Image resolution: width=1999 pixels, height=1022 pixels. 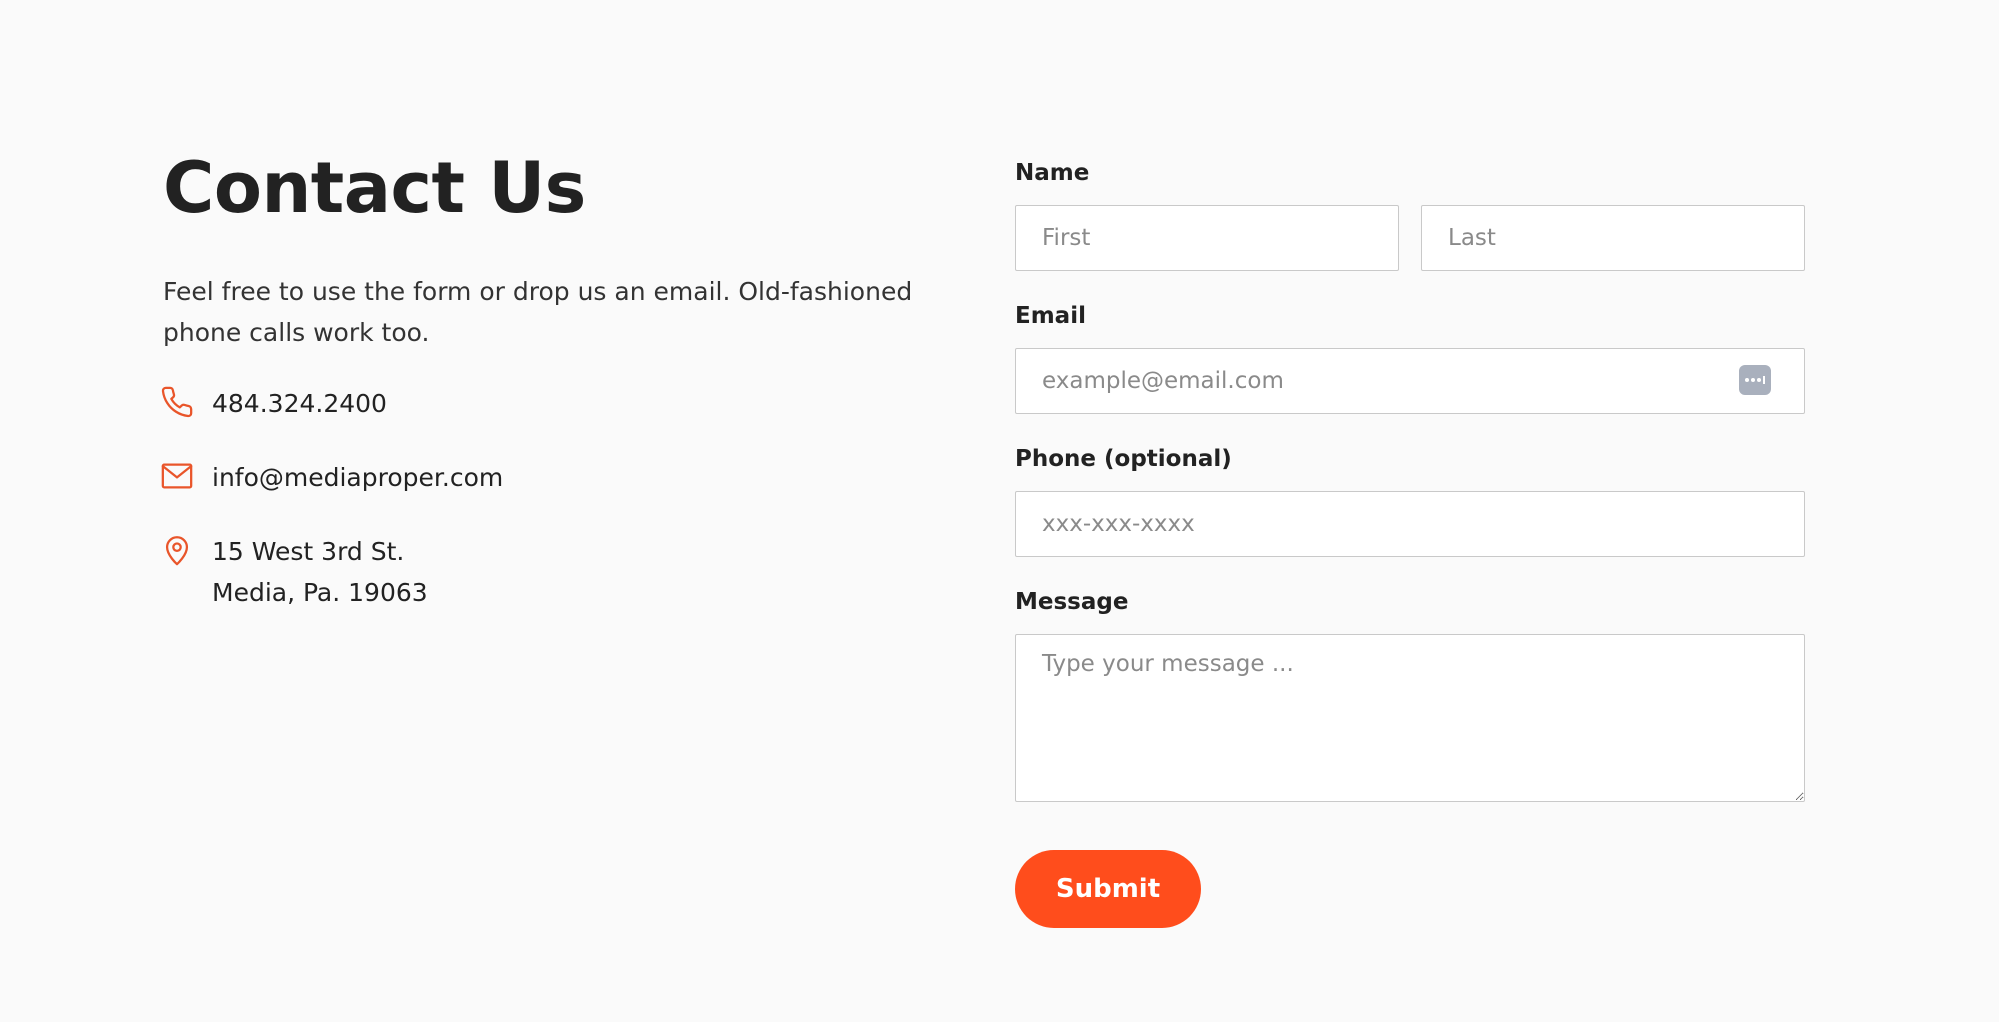 I want to click on contact-email: info@mediaproper.com, so click(x=546, y=477).